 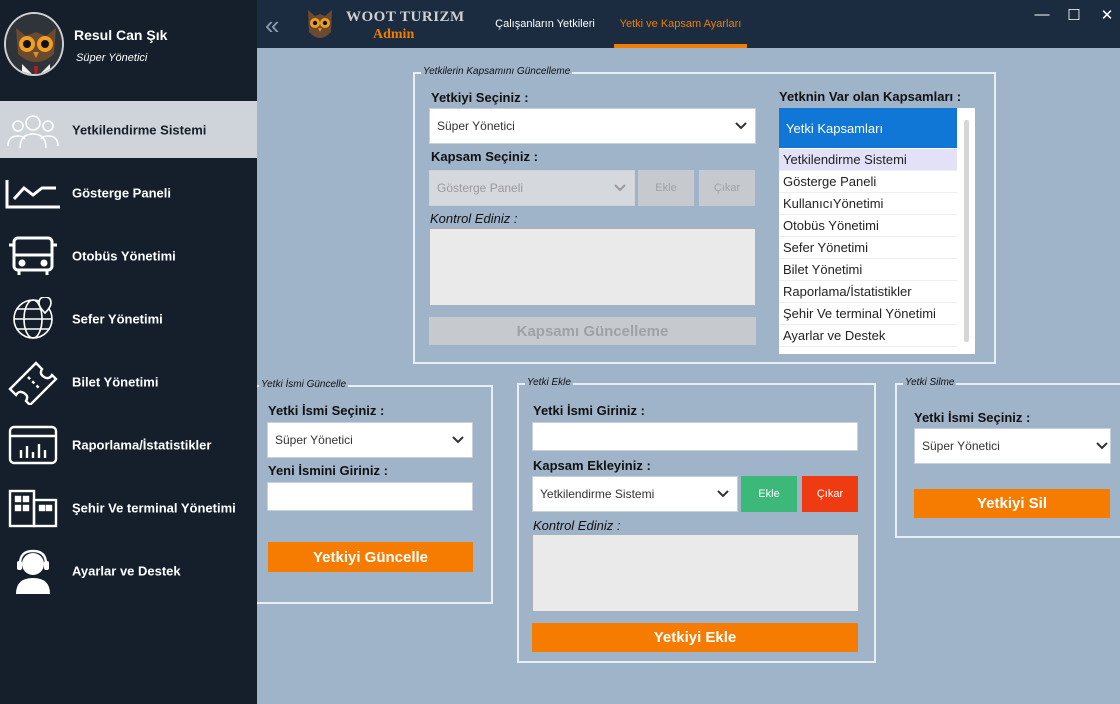 I want to click on add-scope-select: Yetkilendirme Sistemi, so click(x=635, y=494).